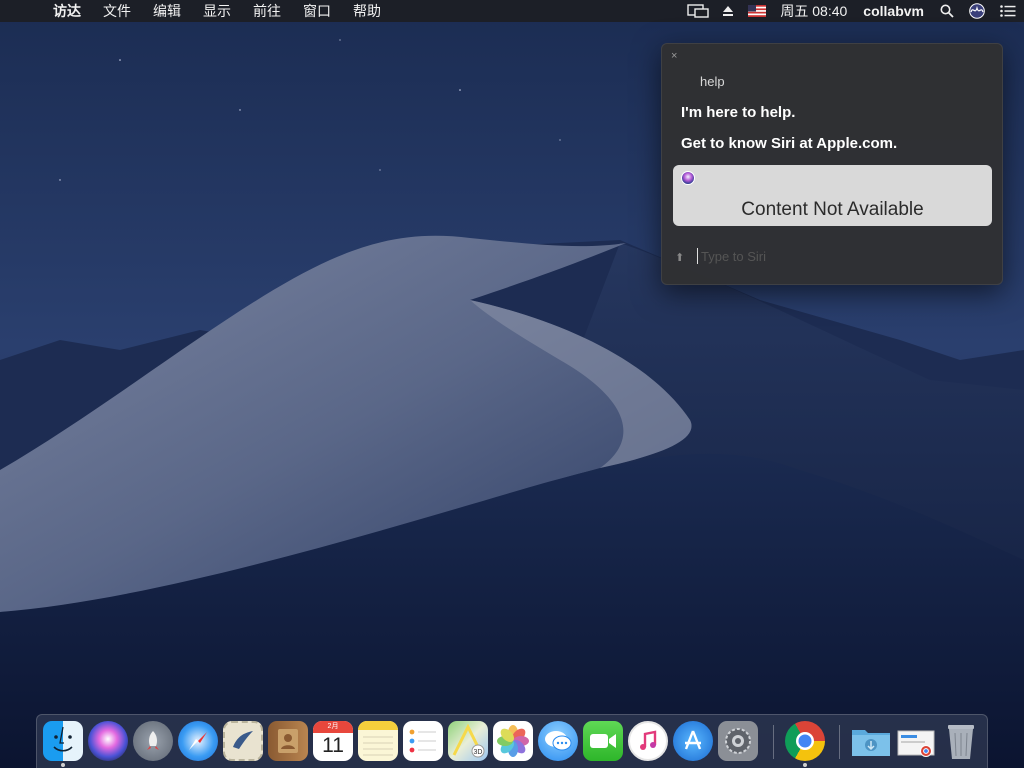 This screenshot has height=768, width=1024. What do you see at coordinates (63, 741) in the screenshot?
I see `finder-icon` at bounding box center [63, 741].